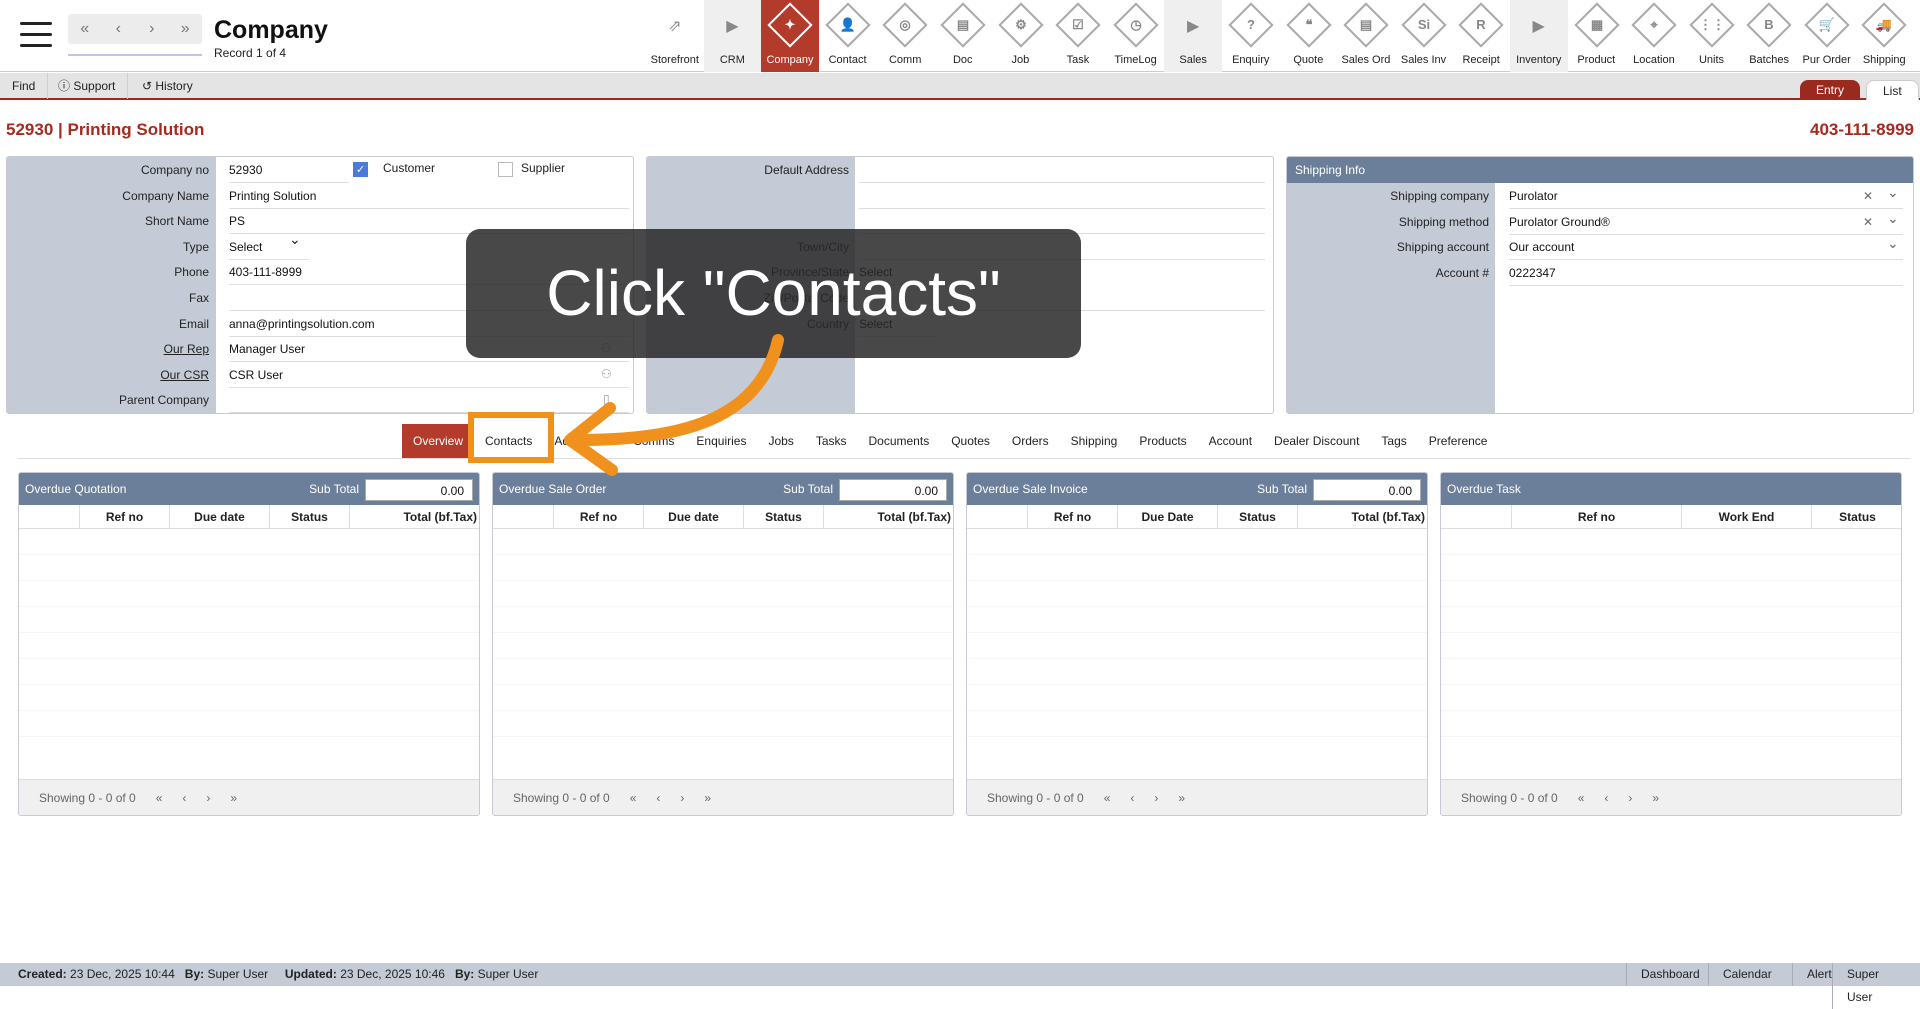 The height and width of the screenshot is (1009, 1920). Describe the element at coordinates (1193, 36) in the screenshot. I see `module-sales: ▶ Sales` at that location.